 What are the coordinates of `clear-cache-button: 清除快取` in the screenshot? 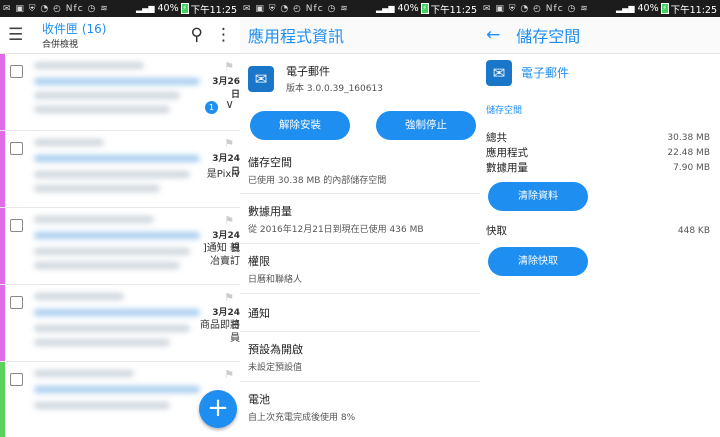 It's located at (538, 261).